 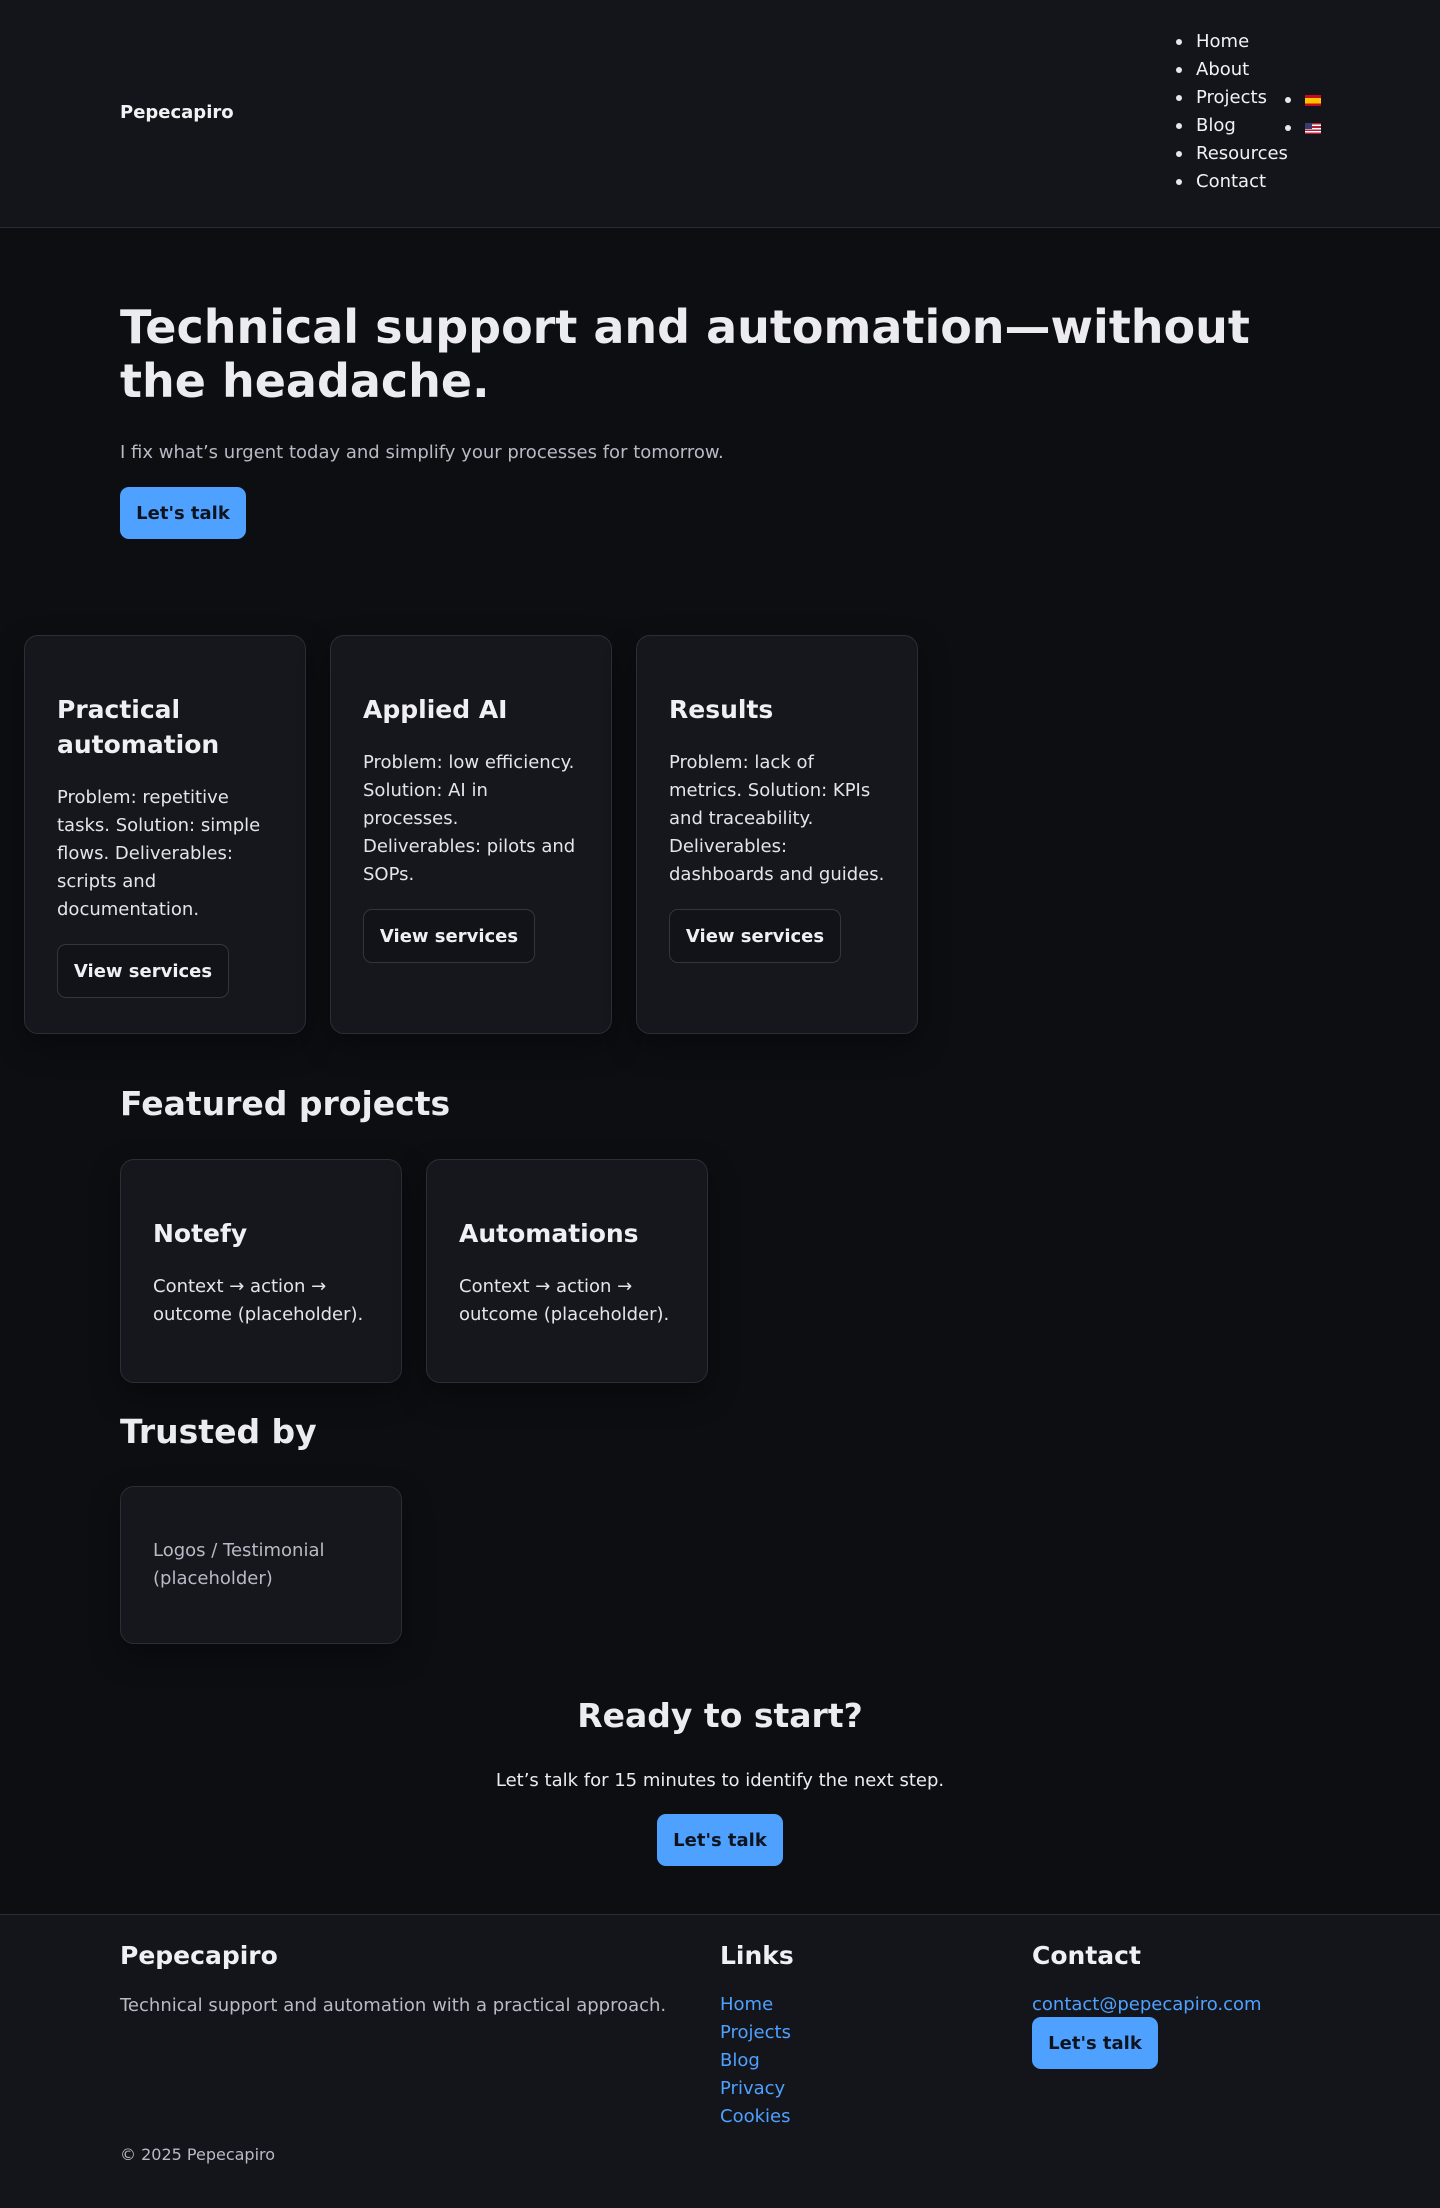 I want to click on nav-item-blog: Blog, so click(x=1232, y=126).